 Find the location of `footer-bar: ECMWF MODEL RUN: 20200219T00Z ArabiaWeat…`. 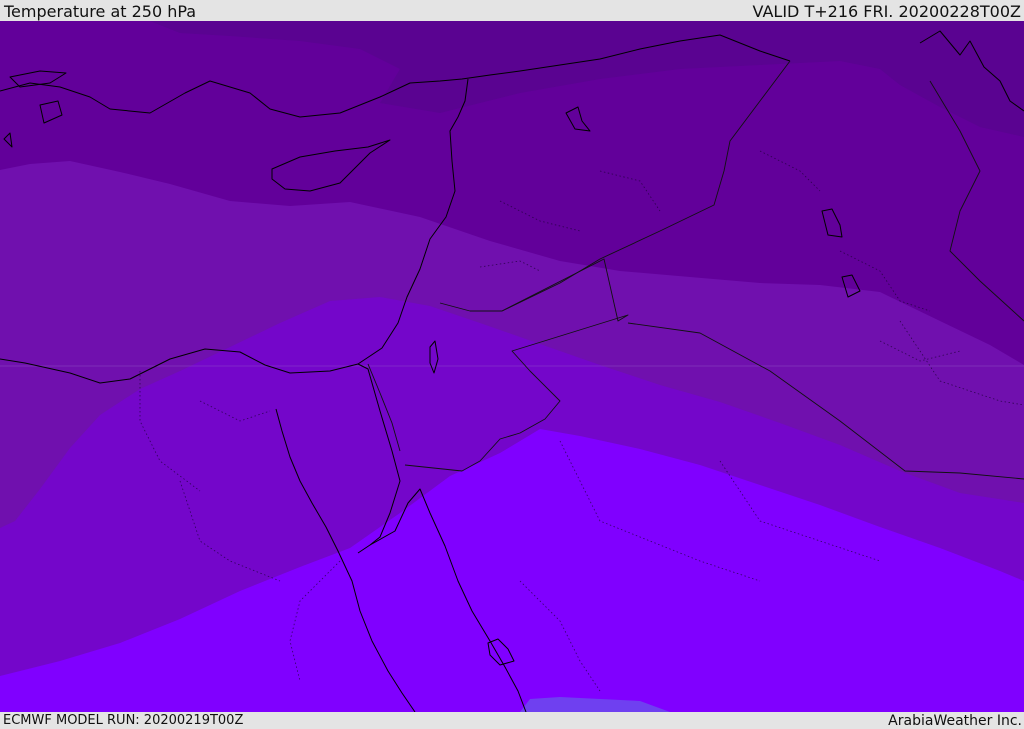

footer-bar: ECMWF MODEL RUN: 20200219T00Z ArabiaWeat… is located at coordinates (512, 720).